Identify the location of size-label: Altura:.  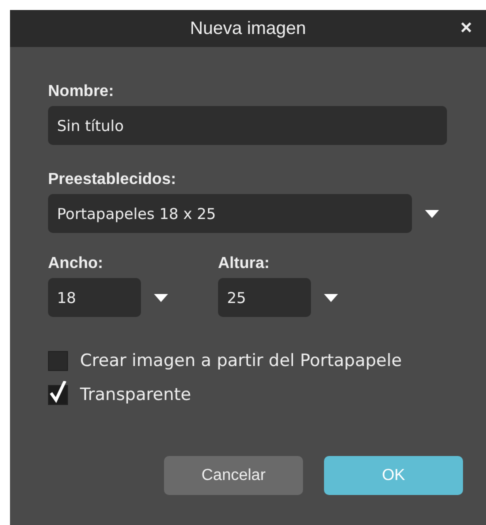
(244, 264).